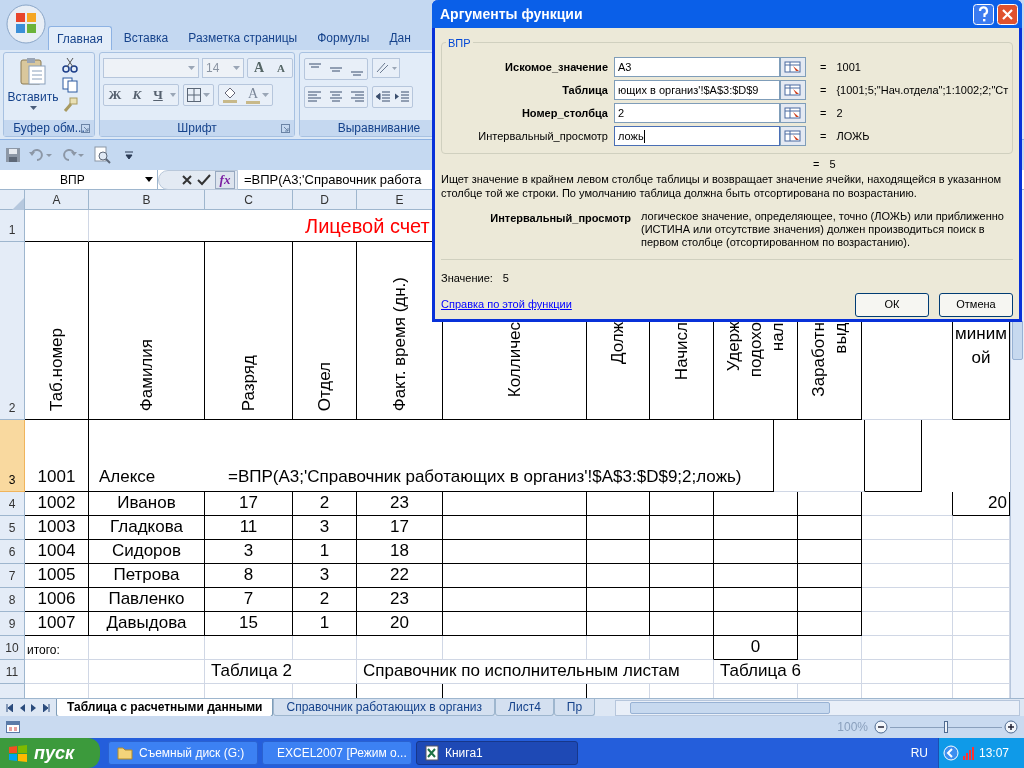 The width and height of the screenshot is (1024, 768). What do you see at coordinates (400, 38) in the screenshot?
I see `ribbon-tab: Дан` at bounding box center [400, 38].